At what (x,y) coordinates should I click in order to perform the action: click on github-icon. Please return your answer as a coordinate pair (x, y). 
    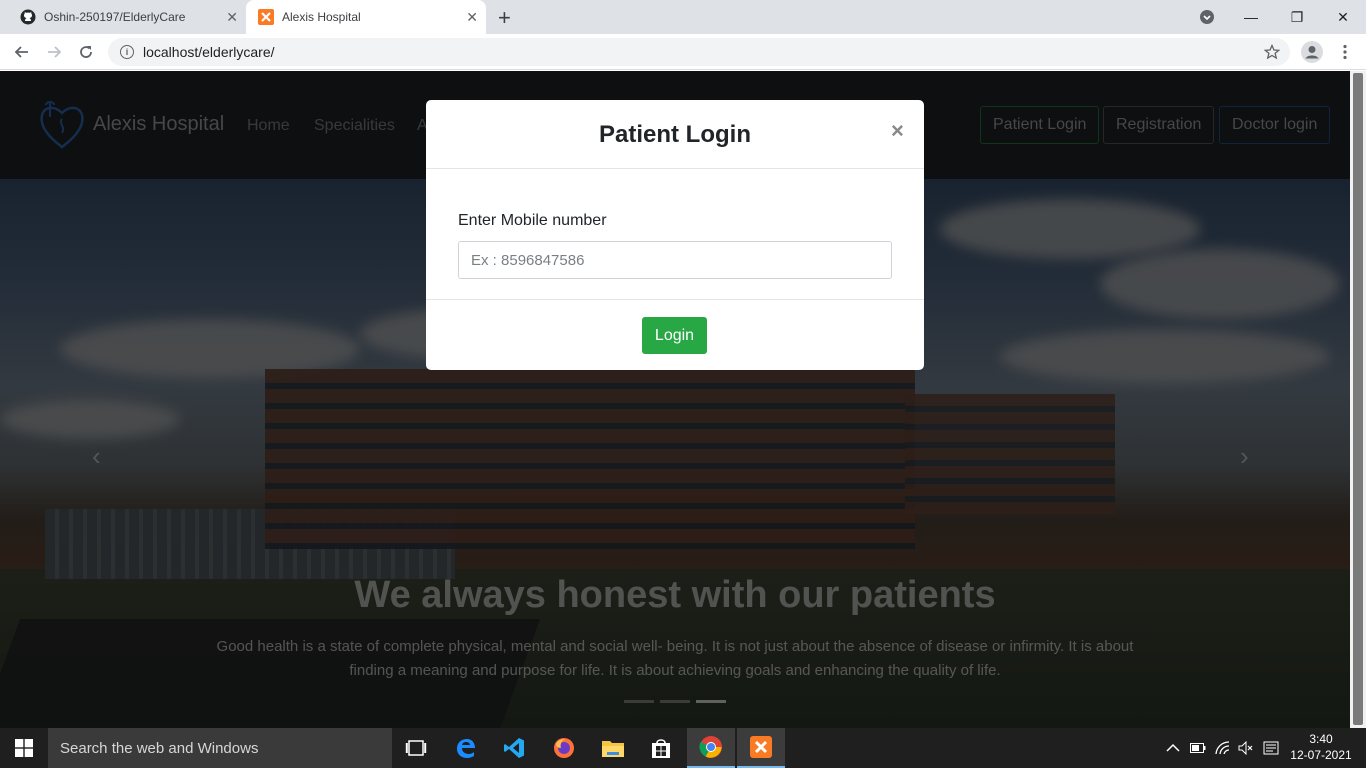
    Looking at the image, I should click on (28, 17).